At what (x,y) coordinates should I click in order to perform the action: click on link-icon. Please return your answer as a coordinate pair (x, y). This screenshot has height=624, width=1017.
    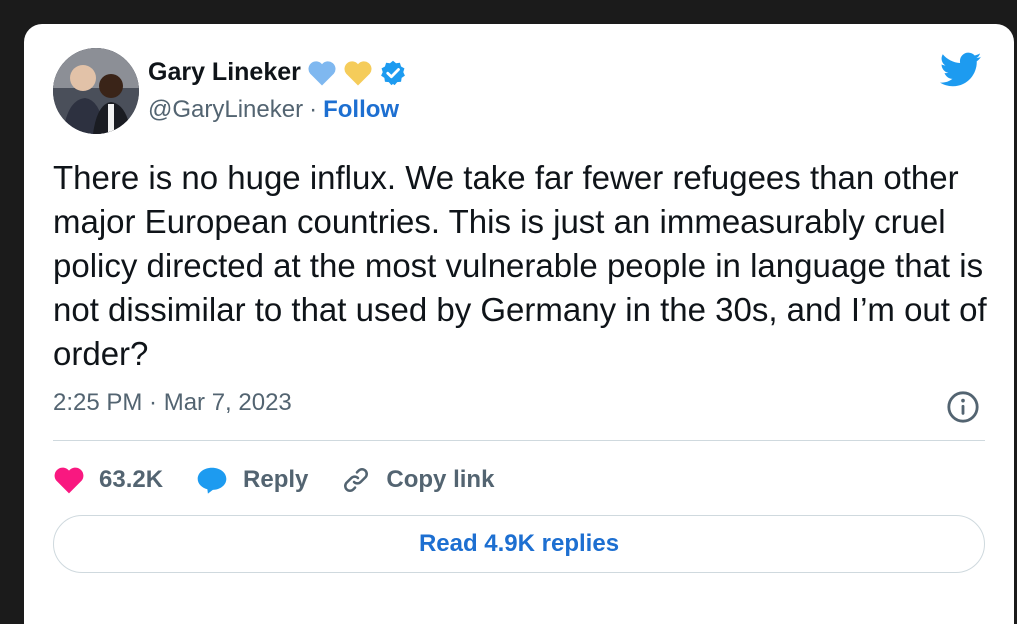
    Looking at the image, I should click on (356, 480).